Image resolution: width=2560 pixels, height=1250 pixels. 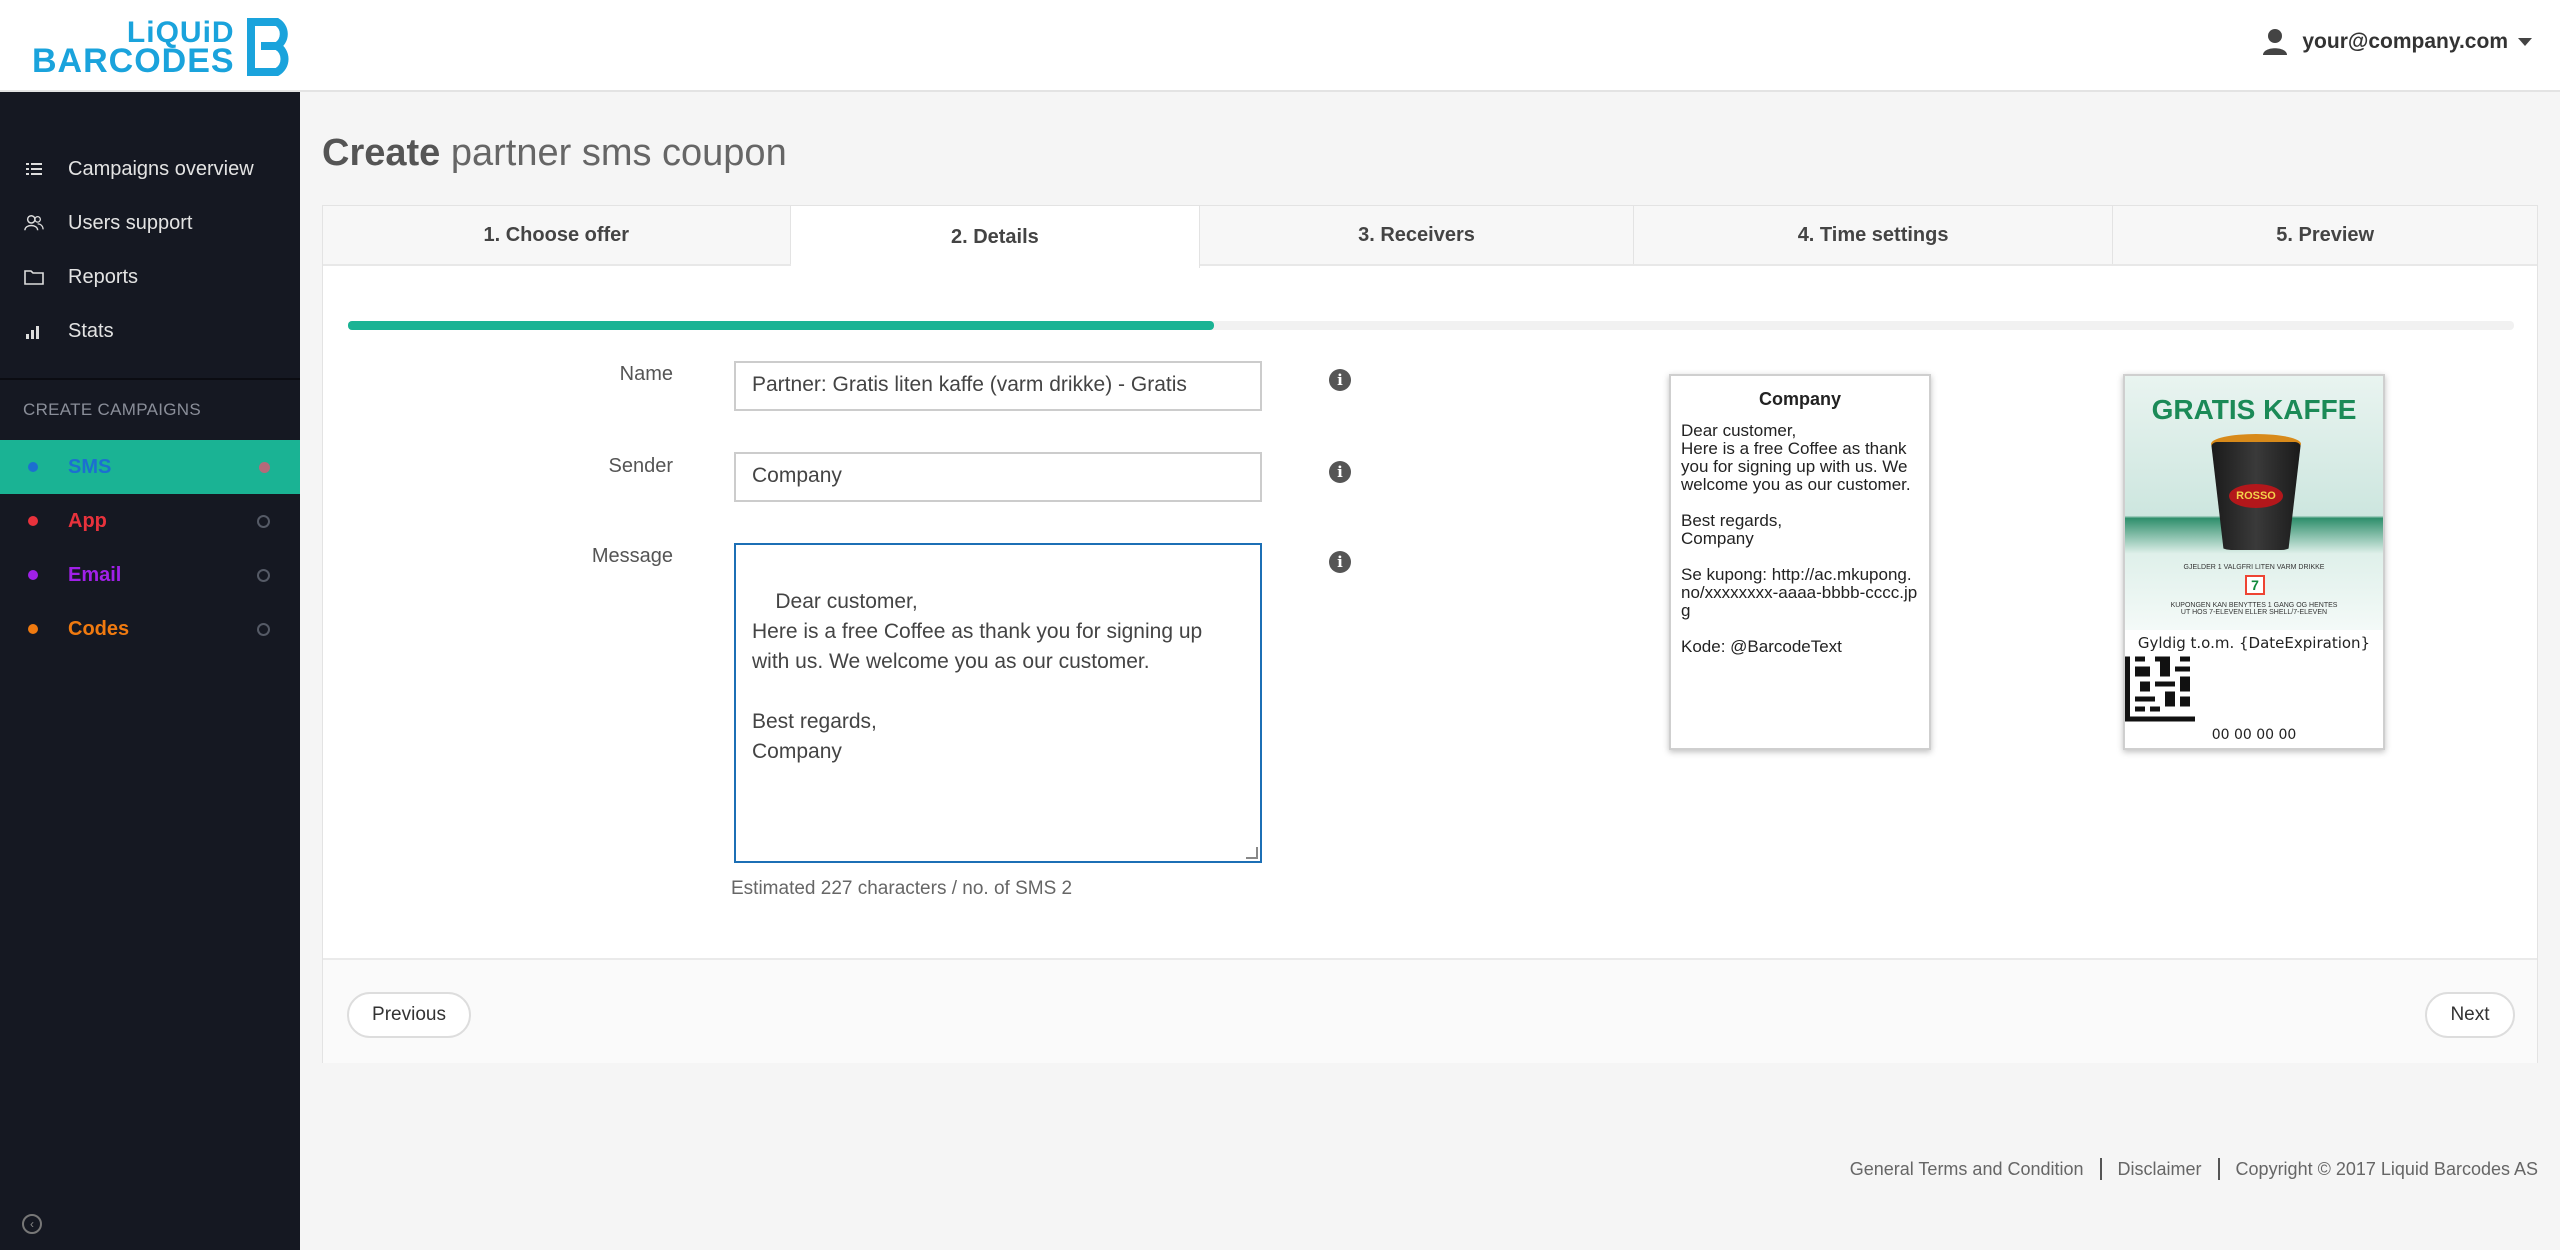 I want to click on next-button: Next, so click(x=2470, y=1015).